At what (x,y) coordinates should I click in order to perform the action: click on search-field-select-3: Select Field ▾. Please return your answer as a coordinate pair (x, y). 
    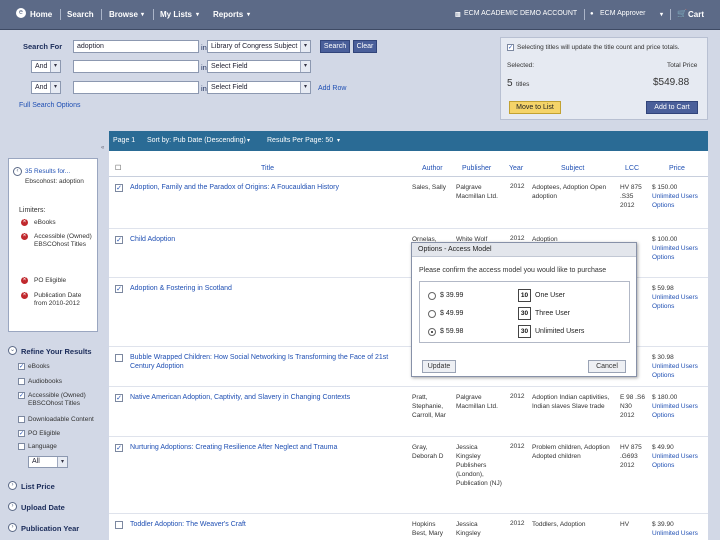
    Looking at the image, I should click on (259, 87).